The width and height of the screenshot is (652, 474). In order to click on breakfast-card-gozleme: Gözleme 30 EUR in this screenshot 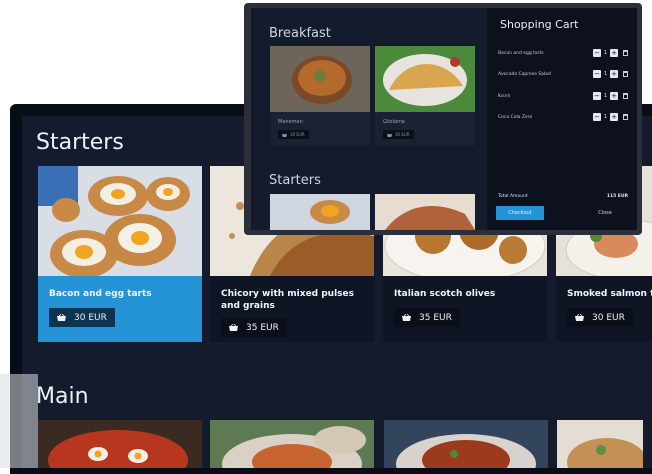, I will do `click(425, 96)`.